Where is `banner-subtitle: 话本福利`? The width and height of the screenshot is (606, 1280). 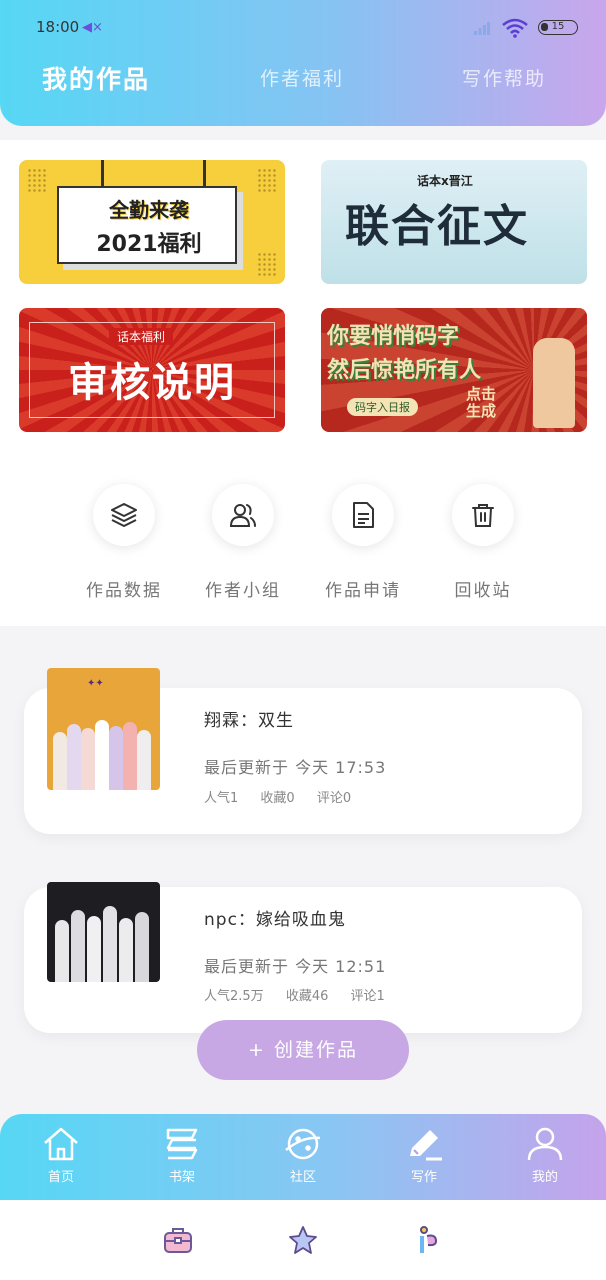
banner-subtitle: 话本福利 is located at coordinates (141, 336).